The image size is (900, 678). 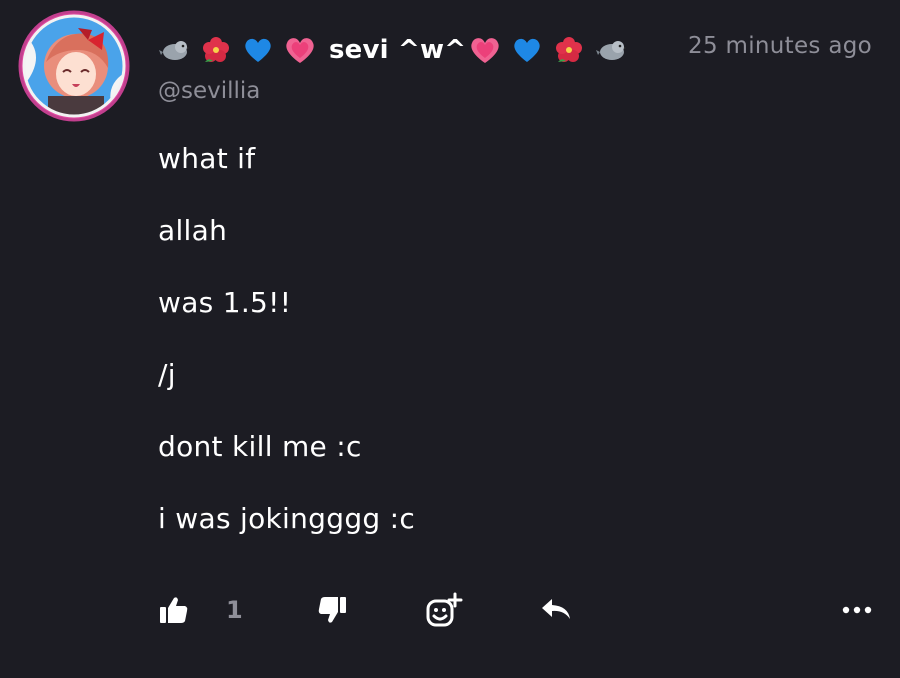 I want to click on body-line: what if, so click(x=207, y=158).